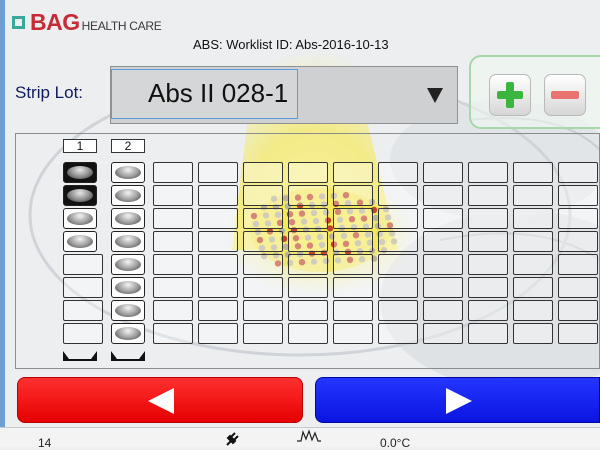  Describe the element at coordinates (510, 95) in the screenshot. I see `add-strip-button` at that location.